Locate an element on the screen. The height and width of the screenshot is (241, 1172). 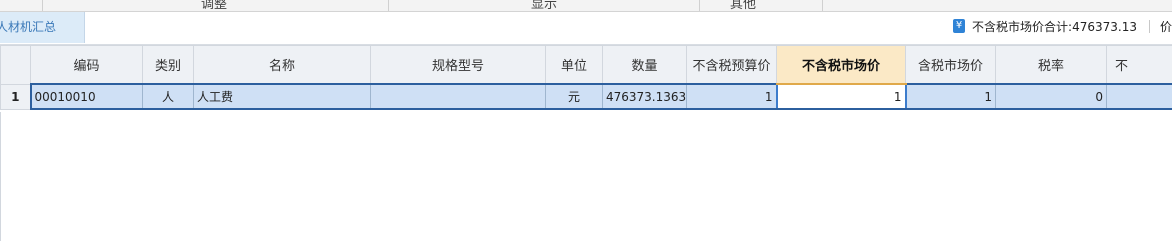
top-toolbar: 调整 显示 其他 is located at coordinates (586, 6).